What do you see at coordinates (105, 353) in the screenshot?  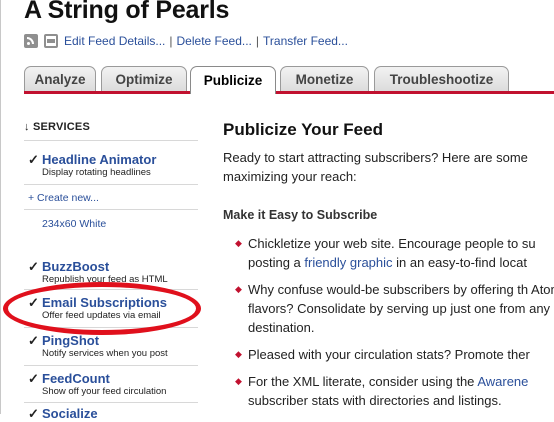 I see `service-description: Notify services when you post` at bounding box center [105, 353].